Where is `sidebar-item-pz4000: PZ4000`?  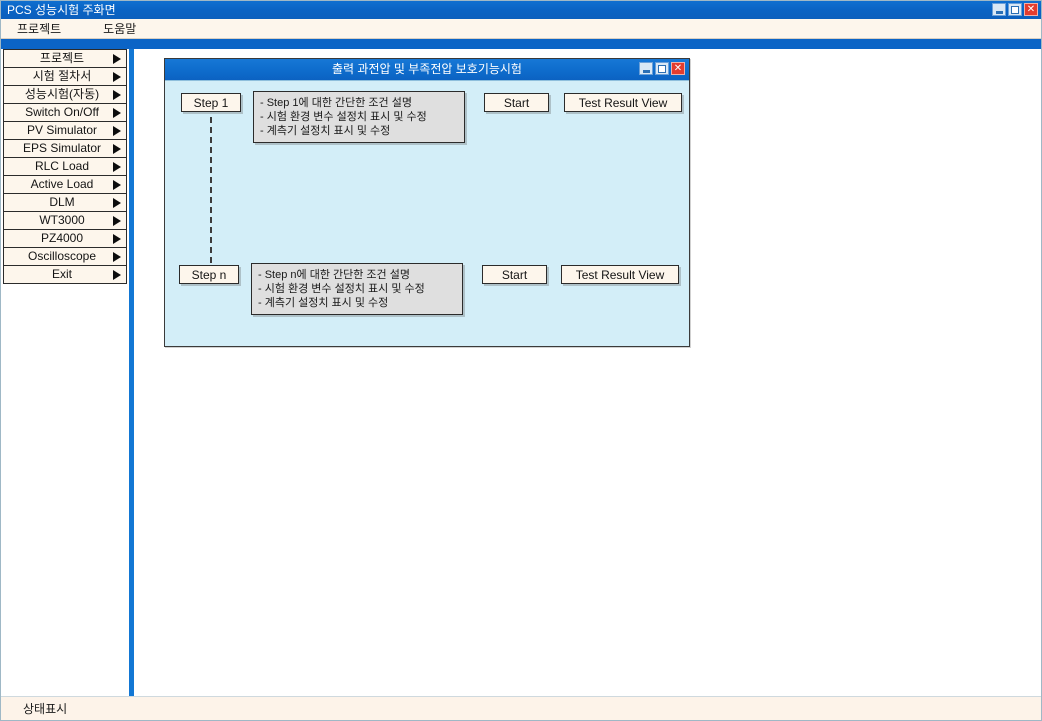 sidebar-item-pz4000: PZ4000 is located at coordinates (65, 238).